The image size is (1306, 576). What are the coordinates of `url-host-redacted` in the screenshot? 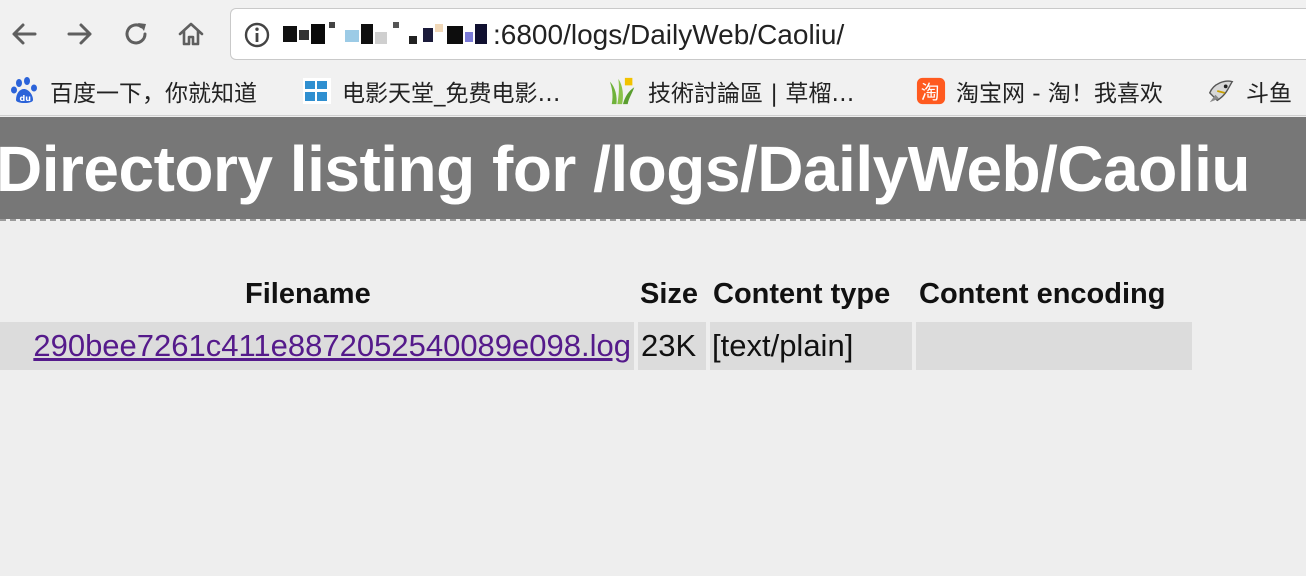 It's located at (387, 35).